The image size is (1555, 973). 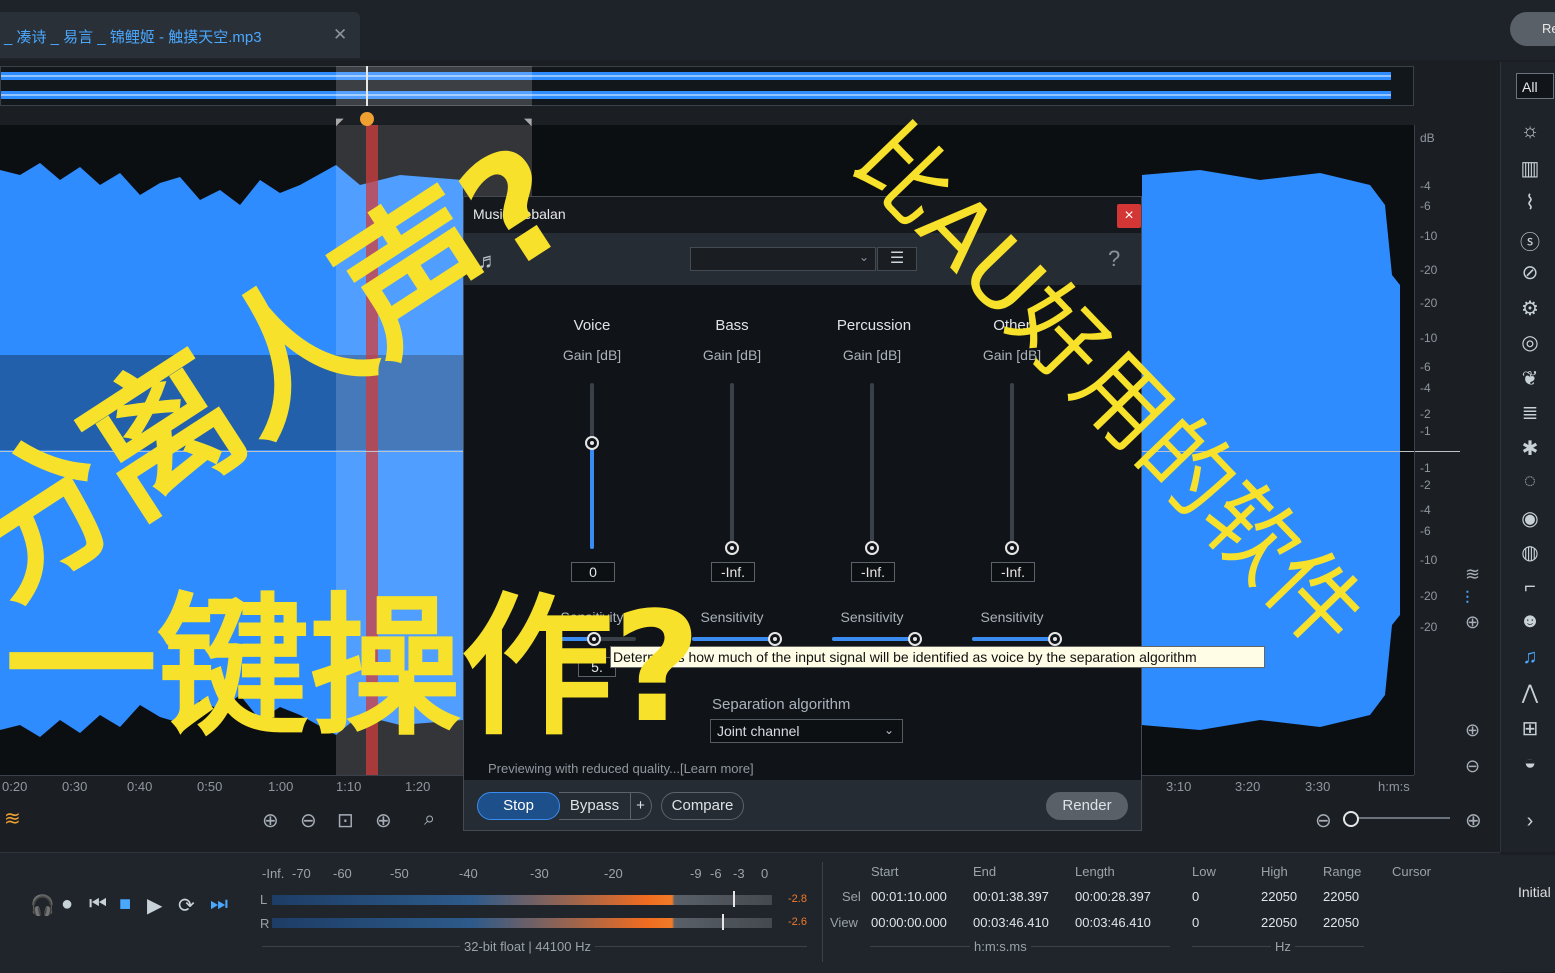 I want to click on playhead-handle, so click(x=367, y=119).